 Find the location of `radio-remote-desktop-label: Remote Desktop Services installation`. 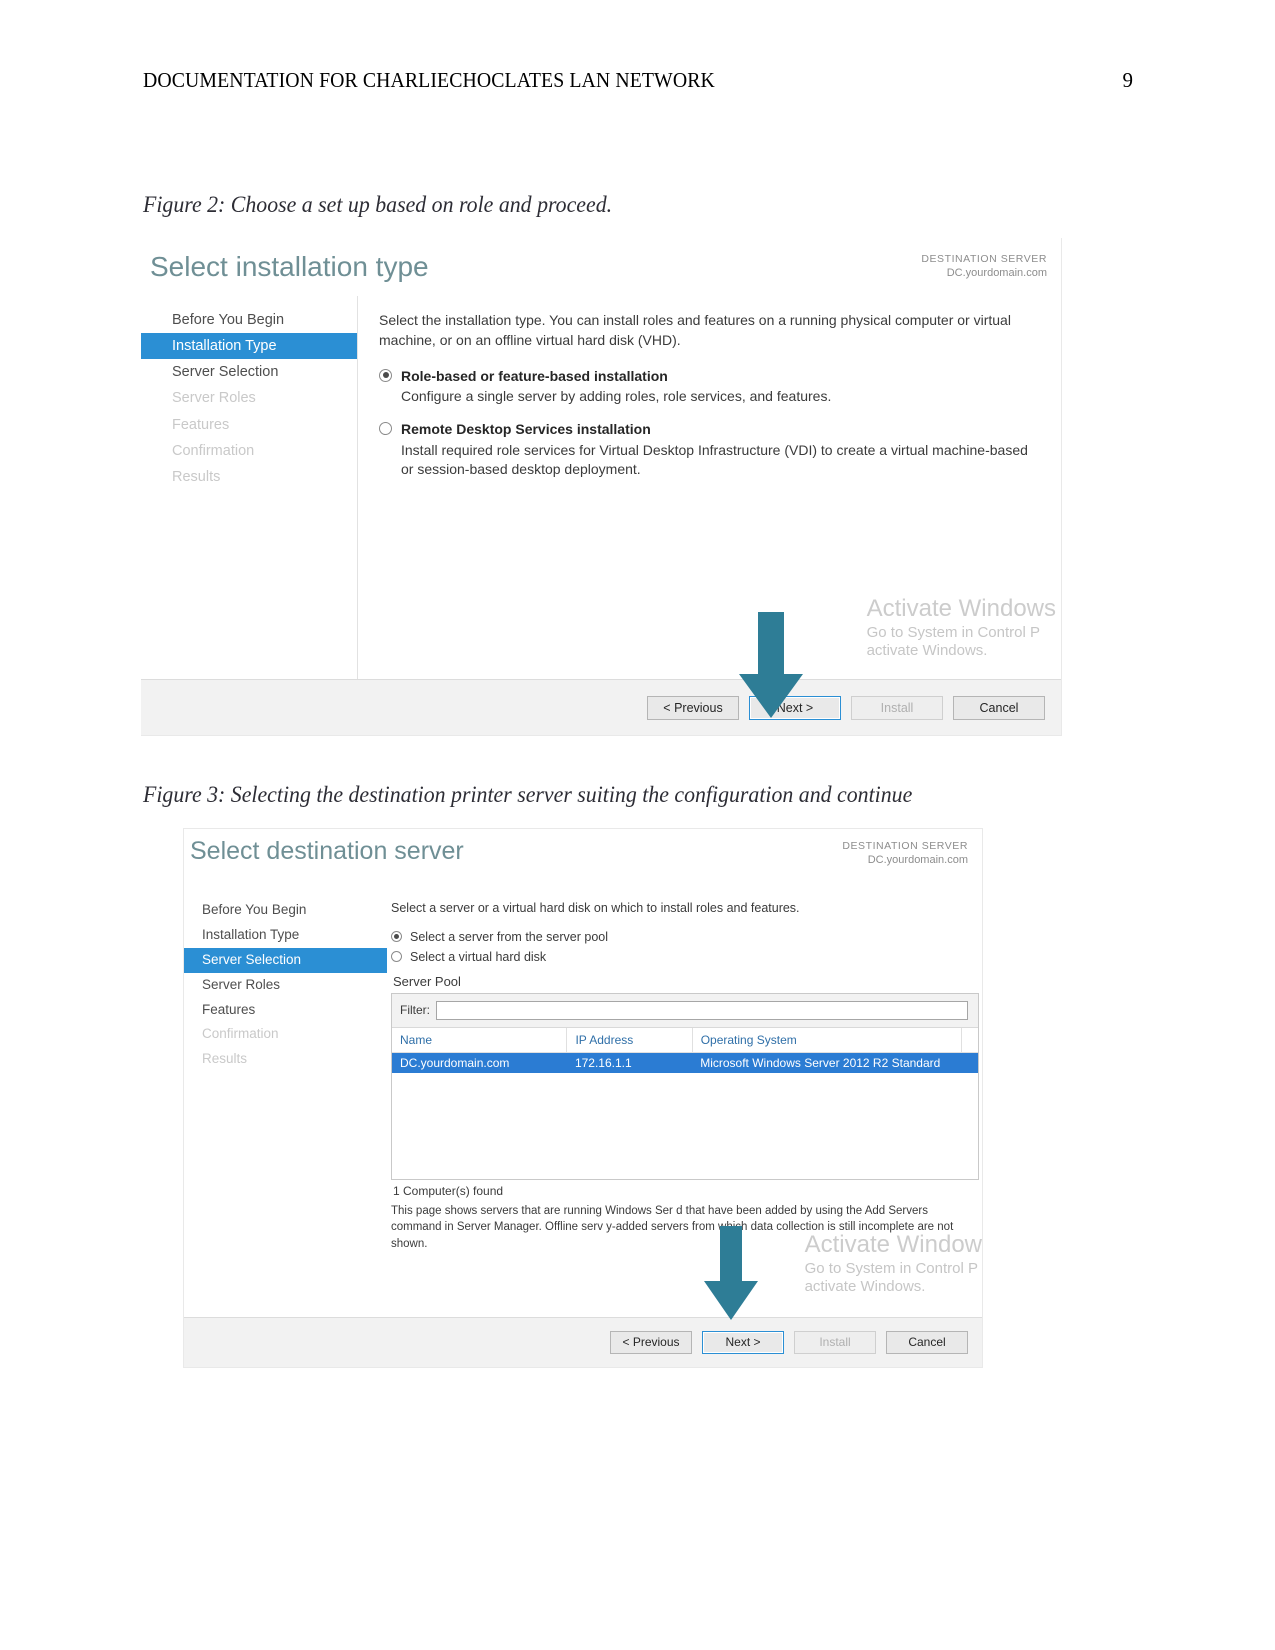

radio-remote-desktop-label: Remote Desktop Services installation is located at coordinates (526, 429).